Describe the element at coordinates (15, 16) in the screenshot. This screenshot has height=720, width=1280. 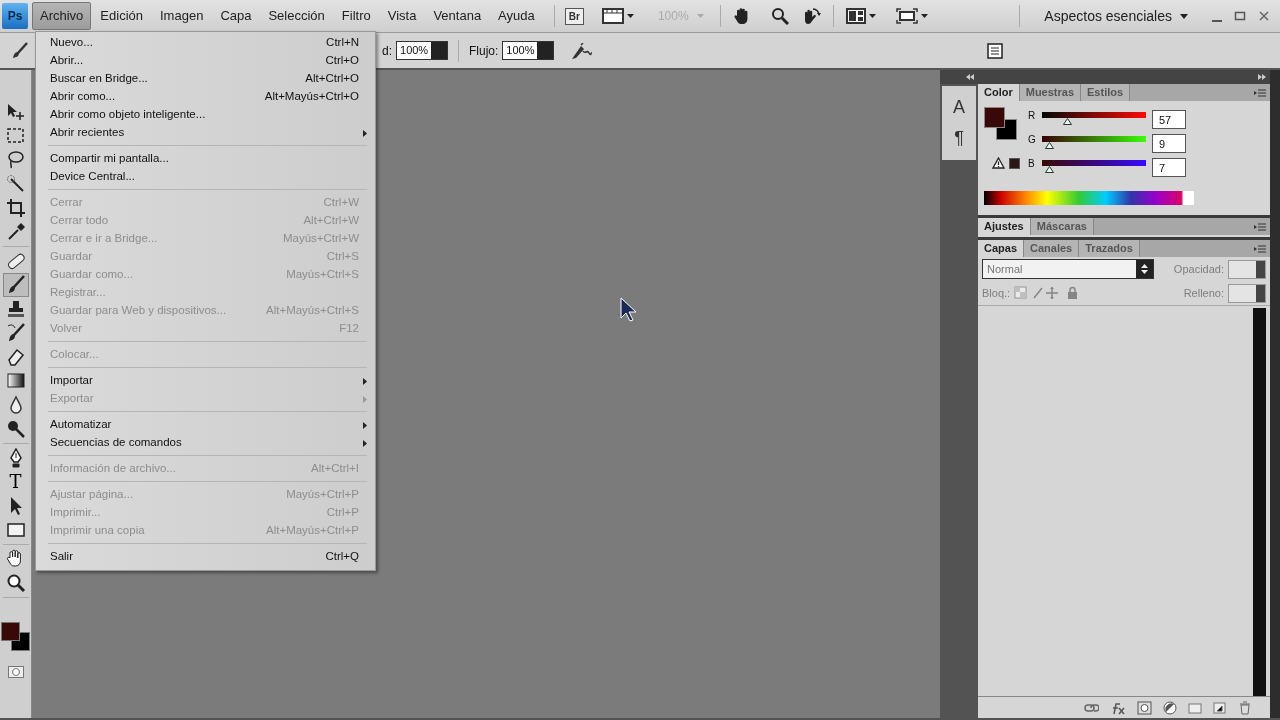
I see `app-logo: Ps` at that location.